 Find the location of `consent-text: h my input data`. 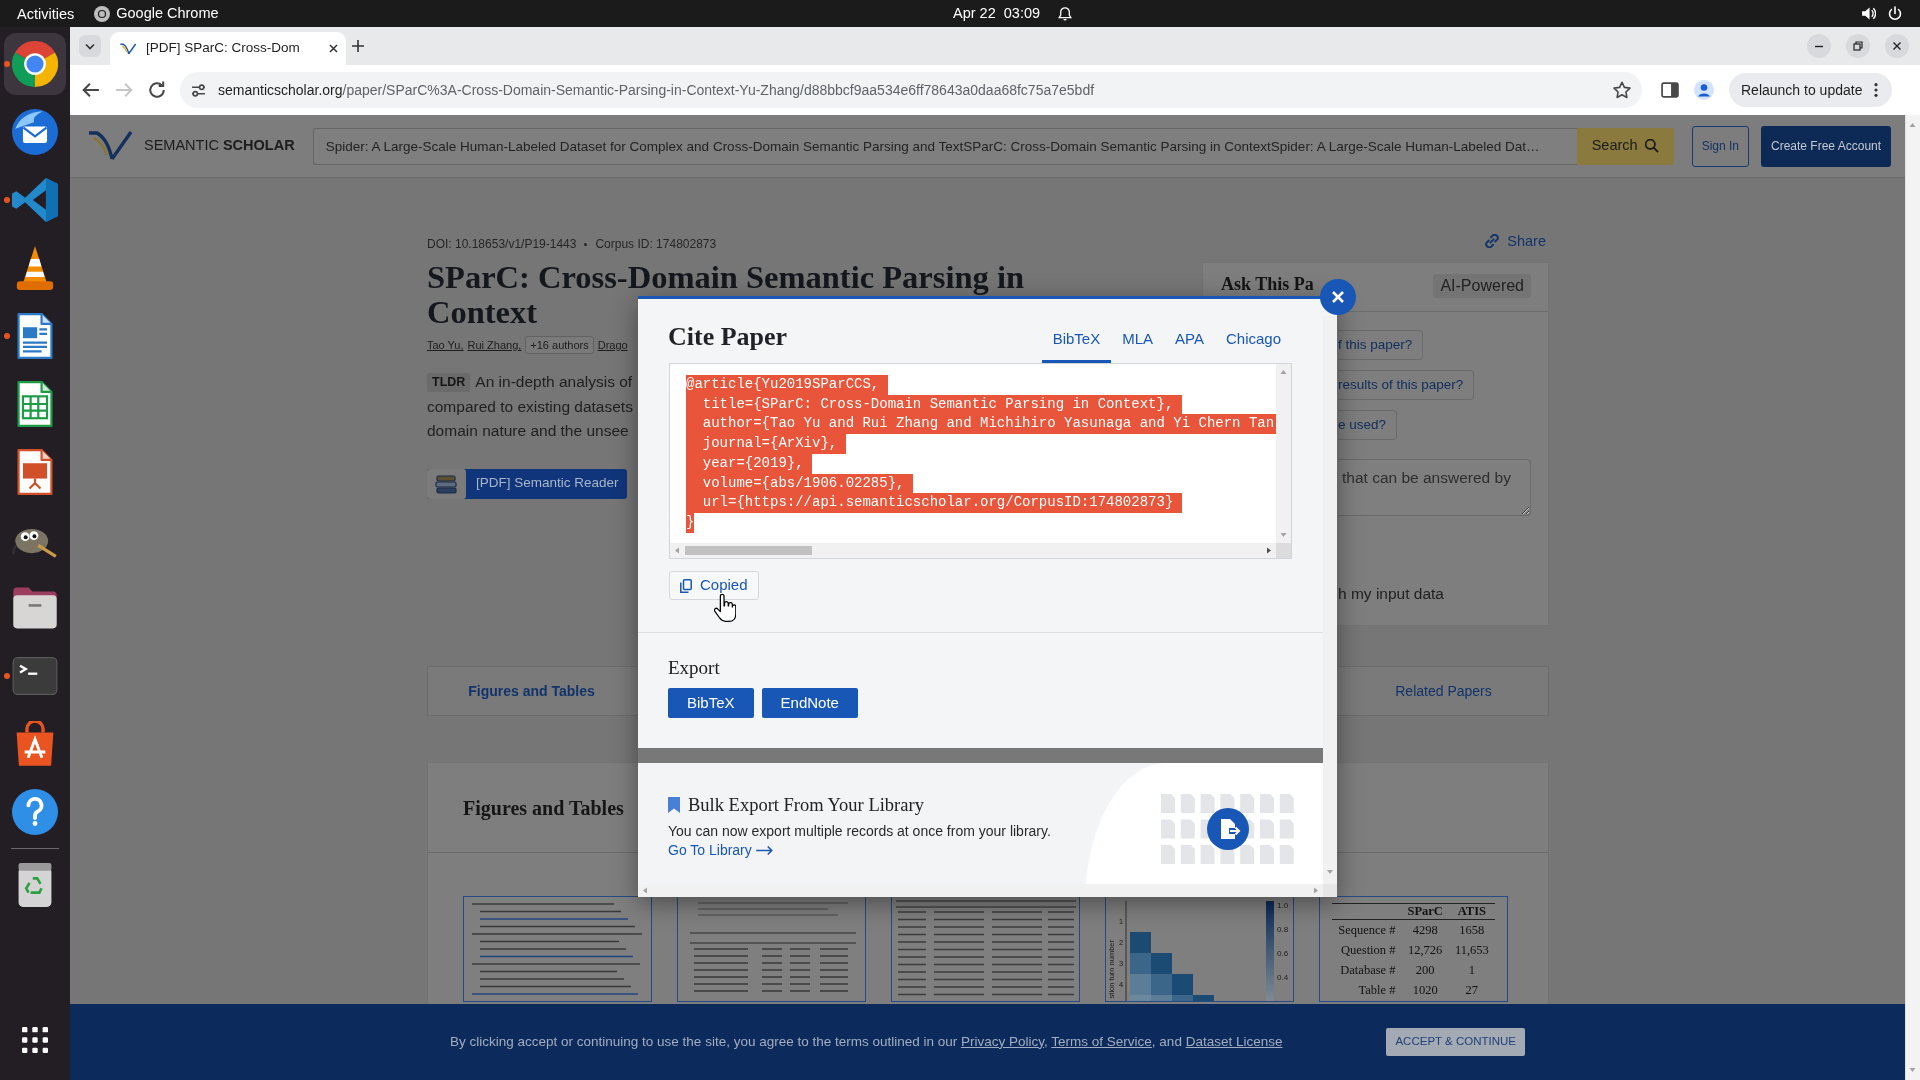

consent-text: h my input data is located at coordinates (1391, 594).